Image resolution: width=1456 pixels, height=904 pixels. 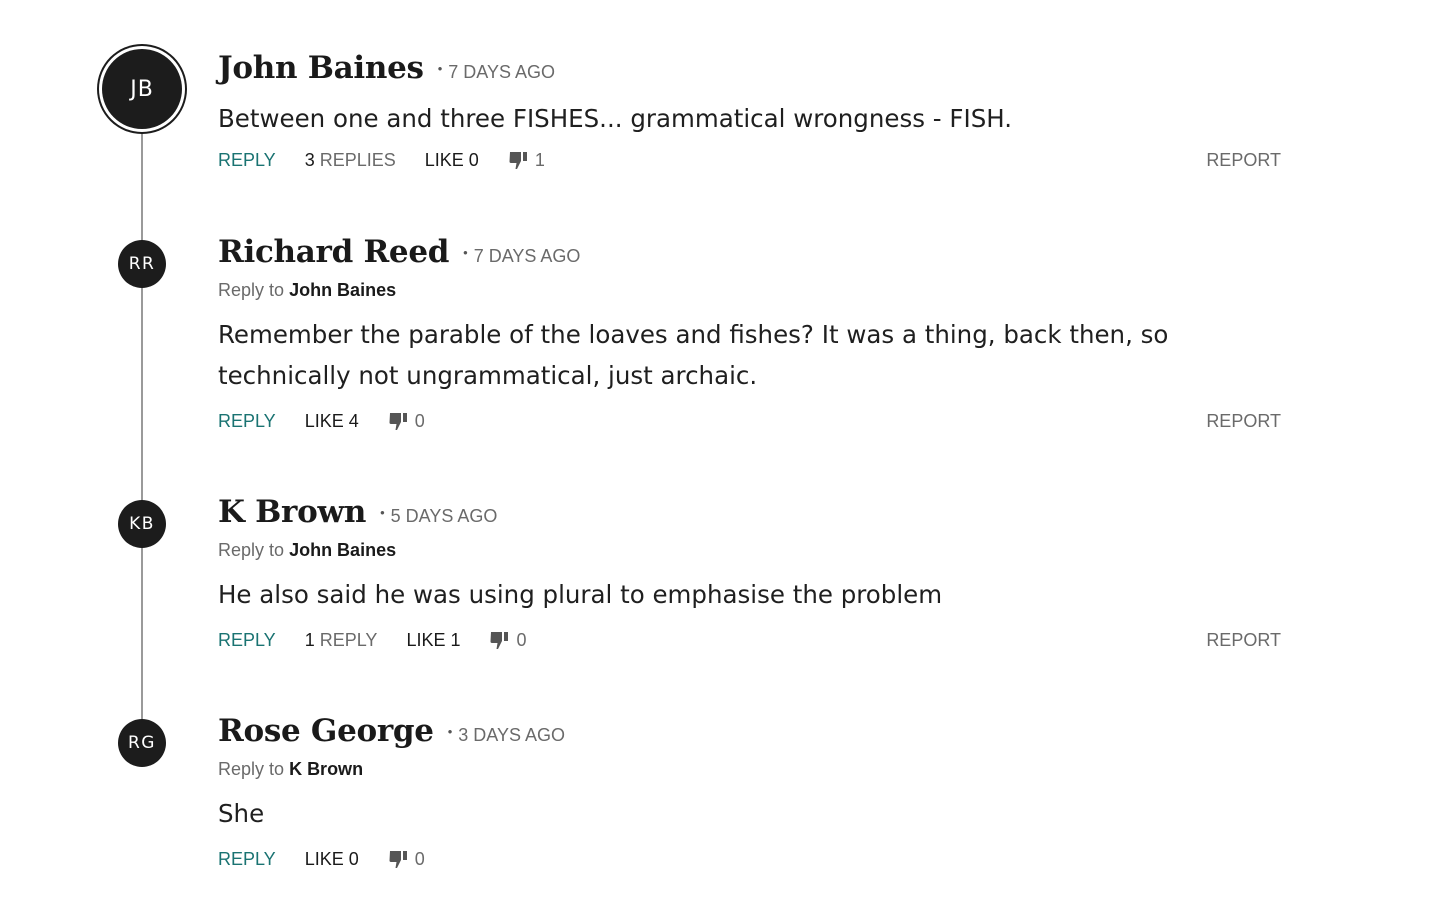 I want to click on replies-count: 3, so click(x=309, y=159).